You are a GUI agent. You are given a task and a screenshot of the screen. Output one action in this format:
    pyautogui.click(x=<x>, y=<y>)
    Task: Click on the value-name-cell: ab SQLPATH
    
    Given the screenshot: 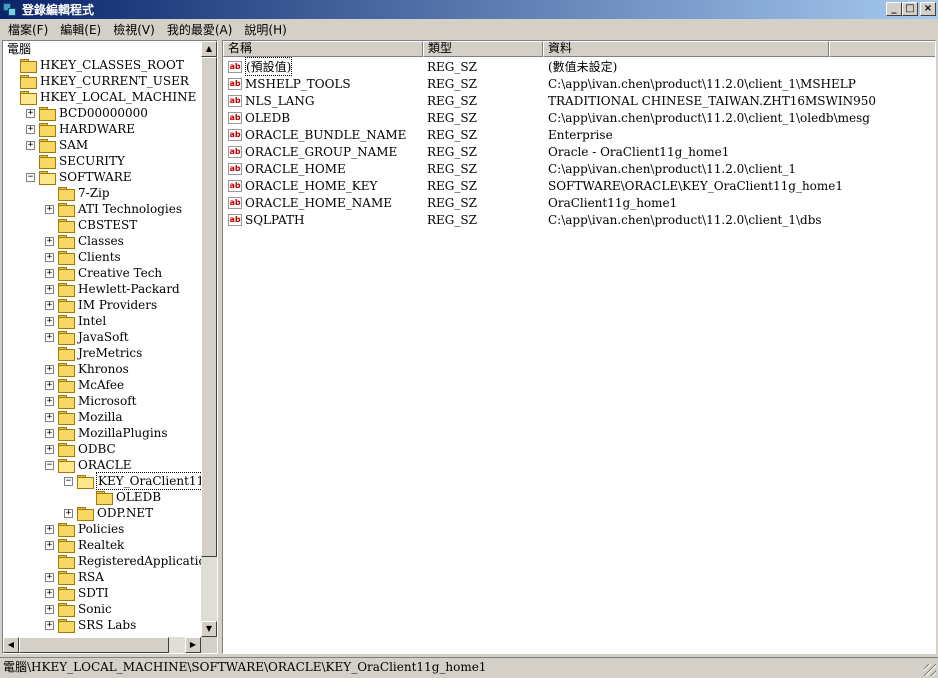 What is the action you would take?
    pyautogui.click(x=323, y=220)
    